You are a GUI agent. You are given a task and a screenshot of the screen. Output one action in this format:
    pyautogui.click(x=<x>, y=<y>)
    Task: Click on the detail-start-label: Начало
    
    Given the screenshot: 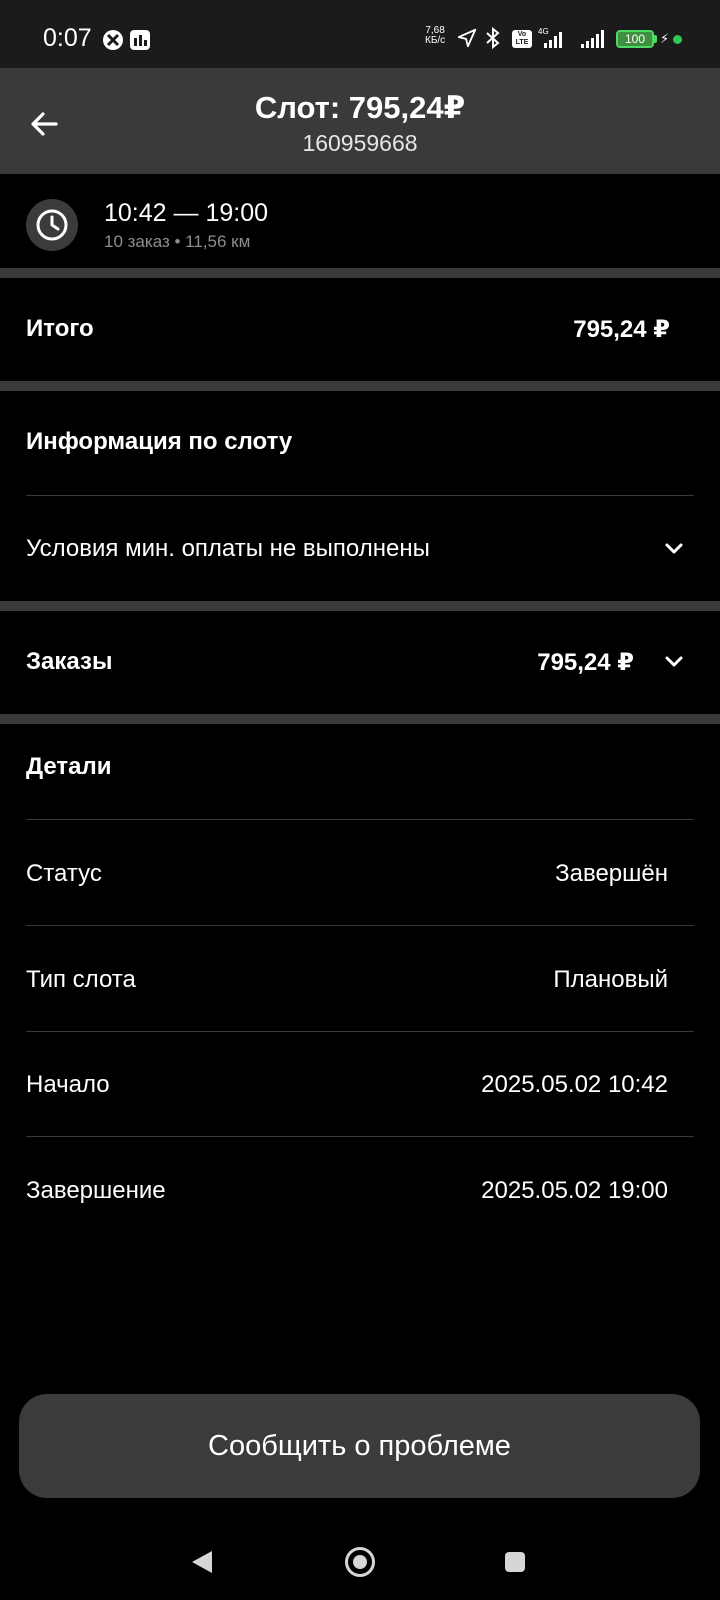 What is the action you would take?
    pyautogui.click(x=68, y=1084)
    